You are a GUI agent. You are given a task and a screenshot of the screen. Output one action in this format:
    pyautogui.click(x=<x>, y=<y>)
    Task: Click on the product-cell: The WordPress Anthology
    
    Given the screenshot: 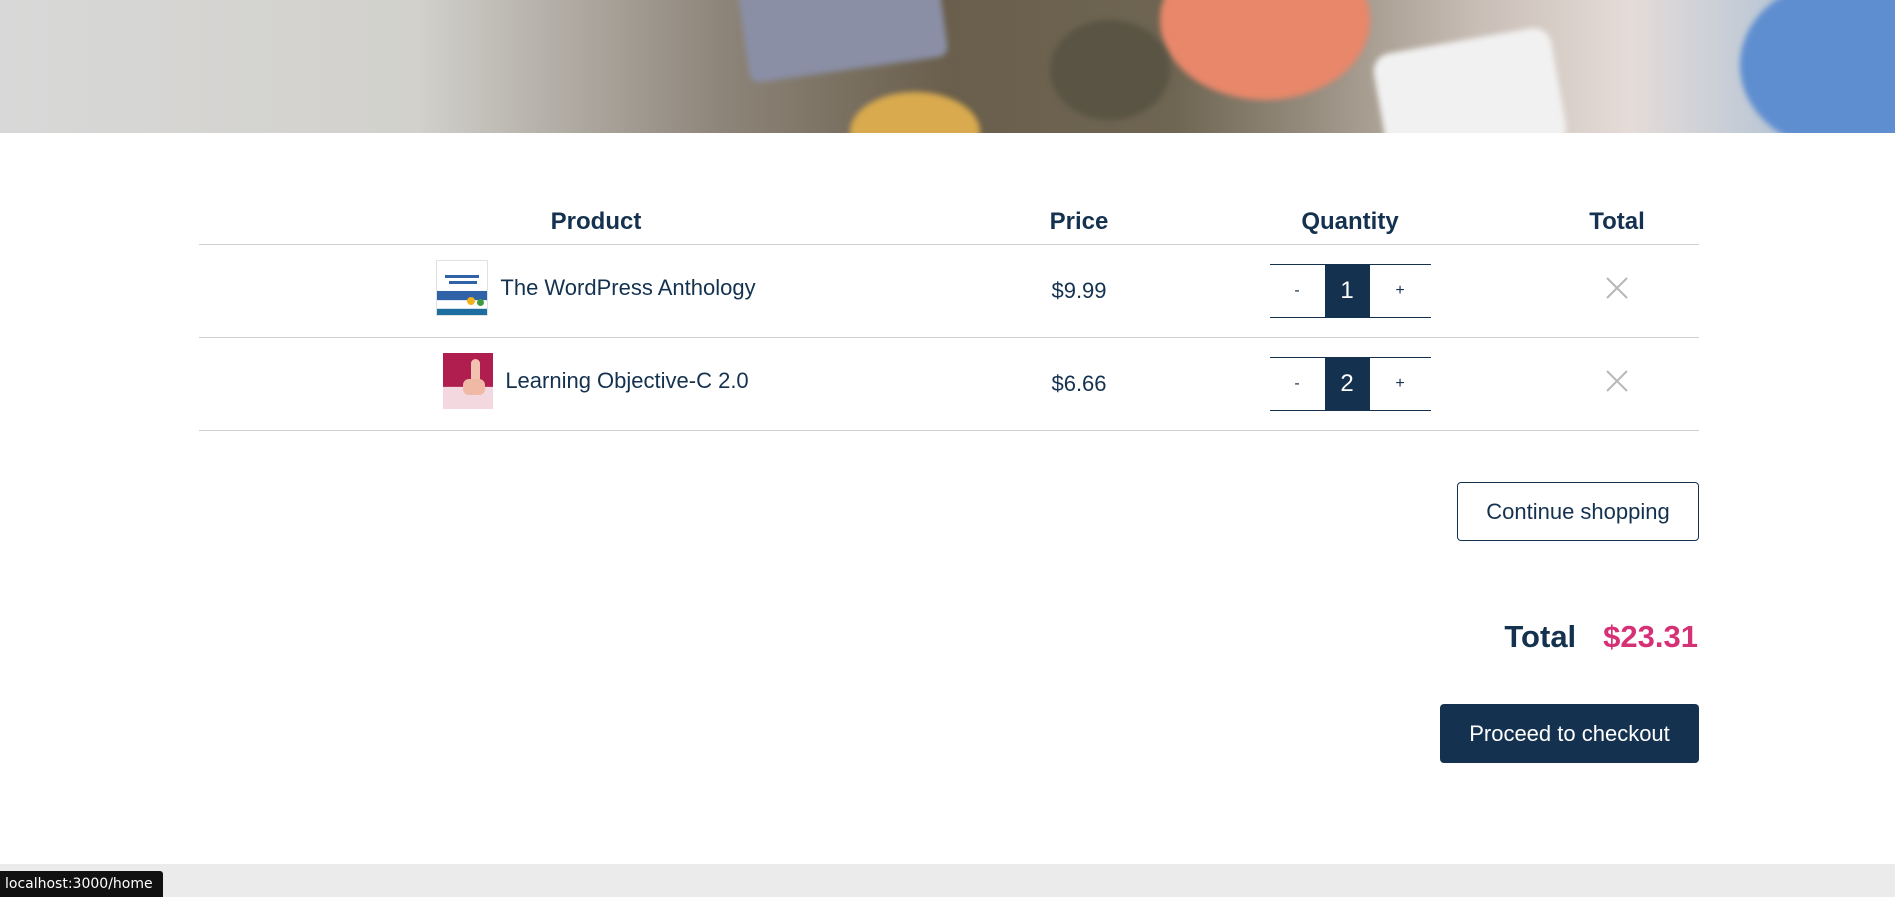 What is the action you would take?
    pyautogui.click(x=596, y=291)
    